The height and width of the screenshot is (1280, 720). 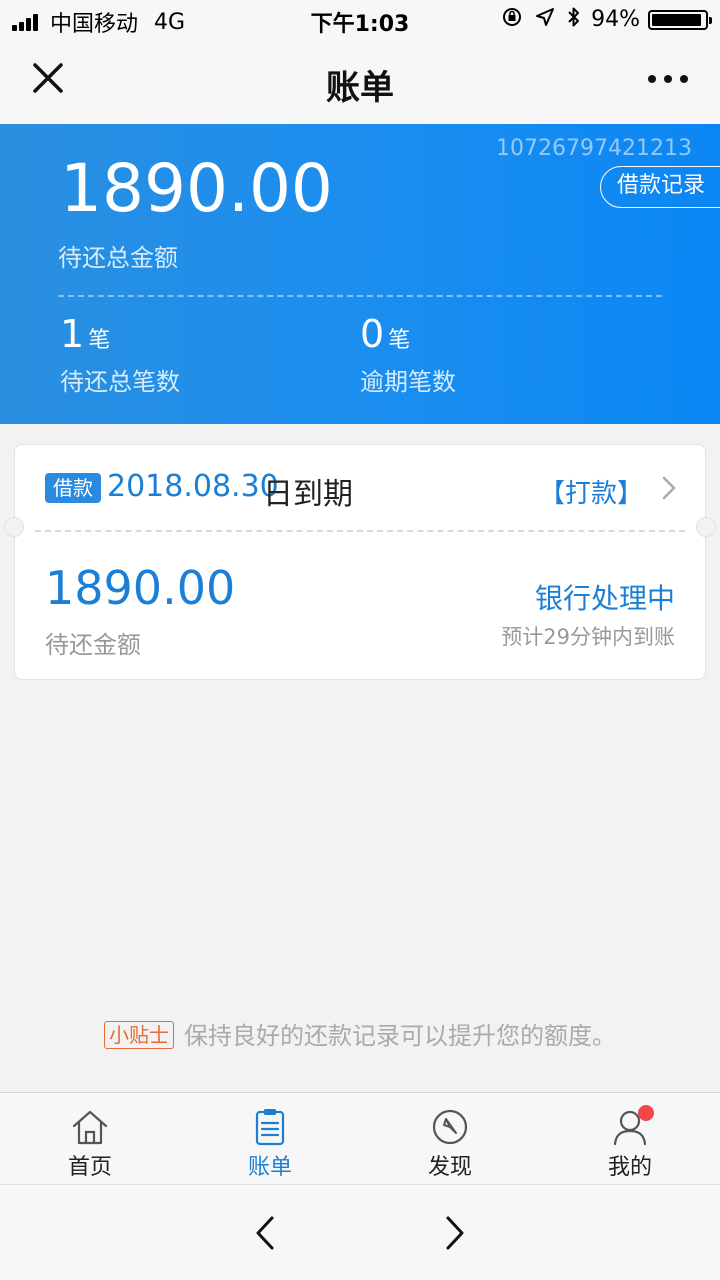 I want to click on notification-dot, so click(x=646, y=1113).